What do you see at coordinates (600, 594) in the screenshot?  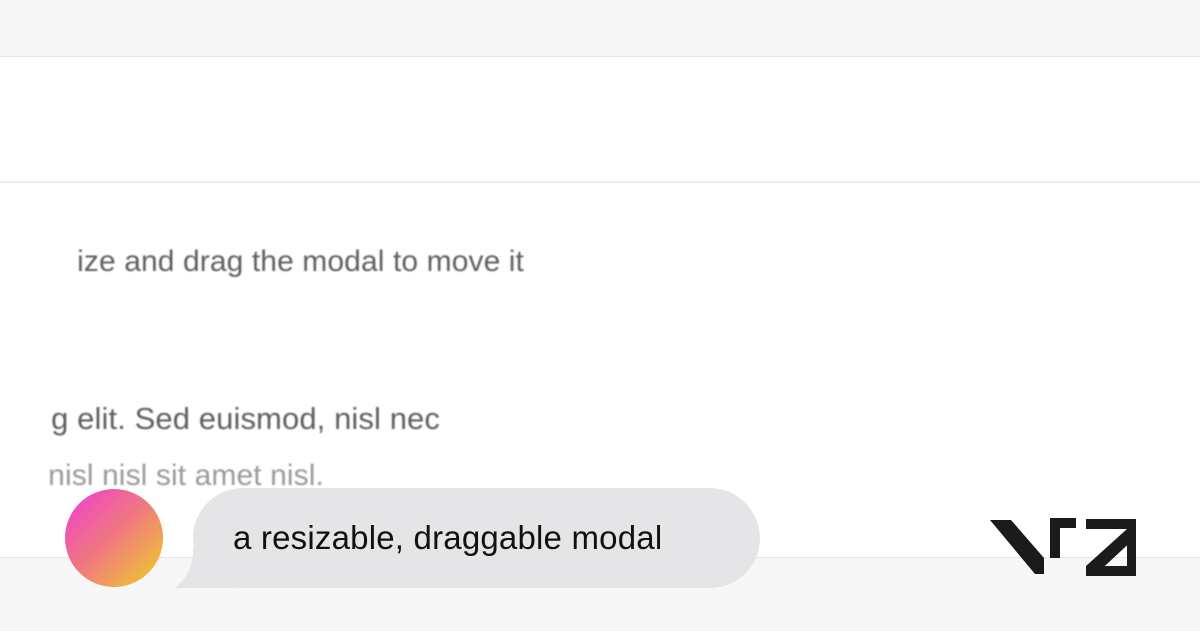 I see `bottom-band` at bounding box center [600, 594].